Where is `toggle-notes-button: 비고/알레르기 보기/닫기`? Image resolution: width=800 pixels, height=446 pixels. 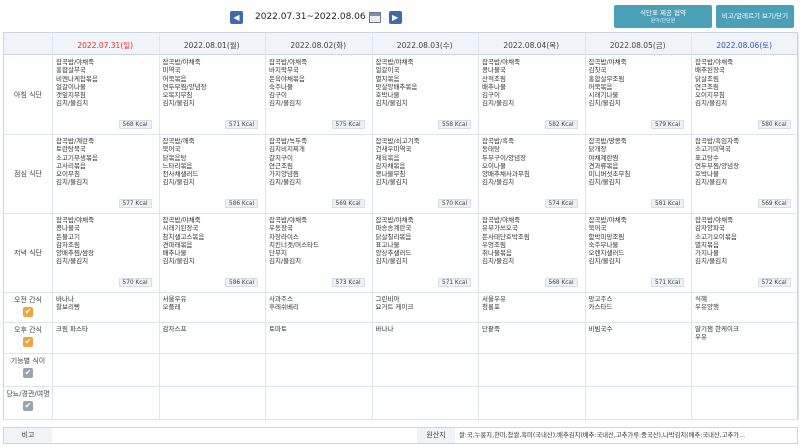
toggle-notes-button: 비고/알레르기 보기/닫기 is located at coordinates (755, 16).